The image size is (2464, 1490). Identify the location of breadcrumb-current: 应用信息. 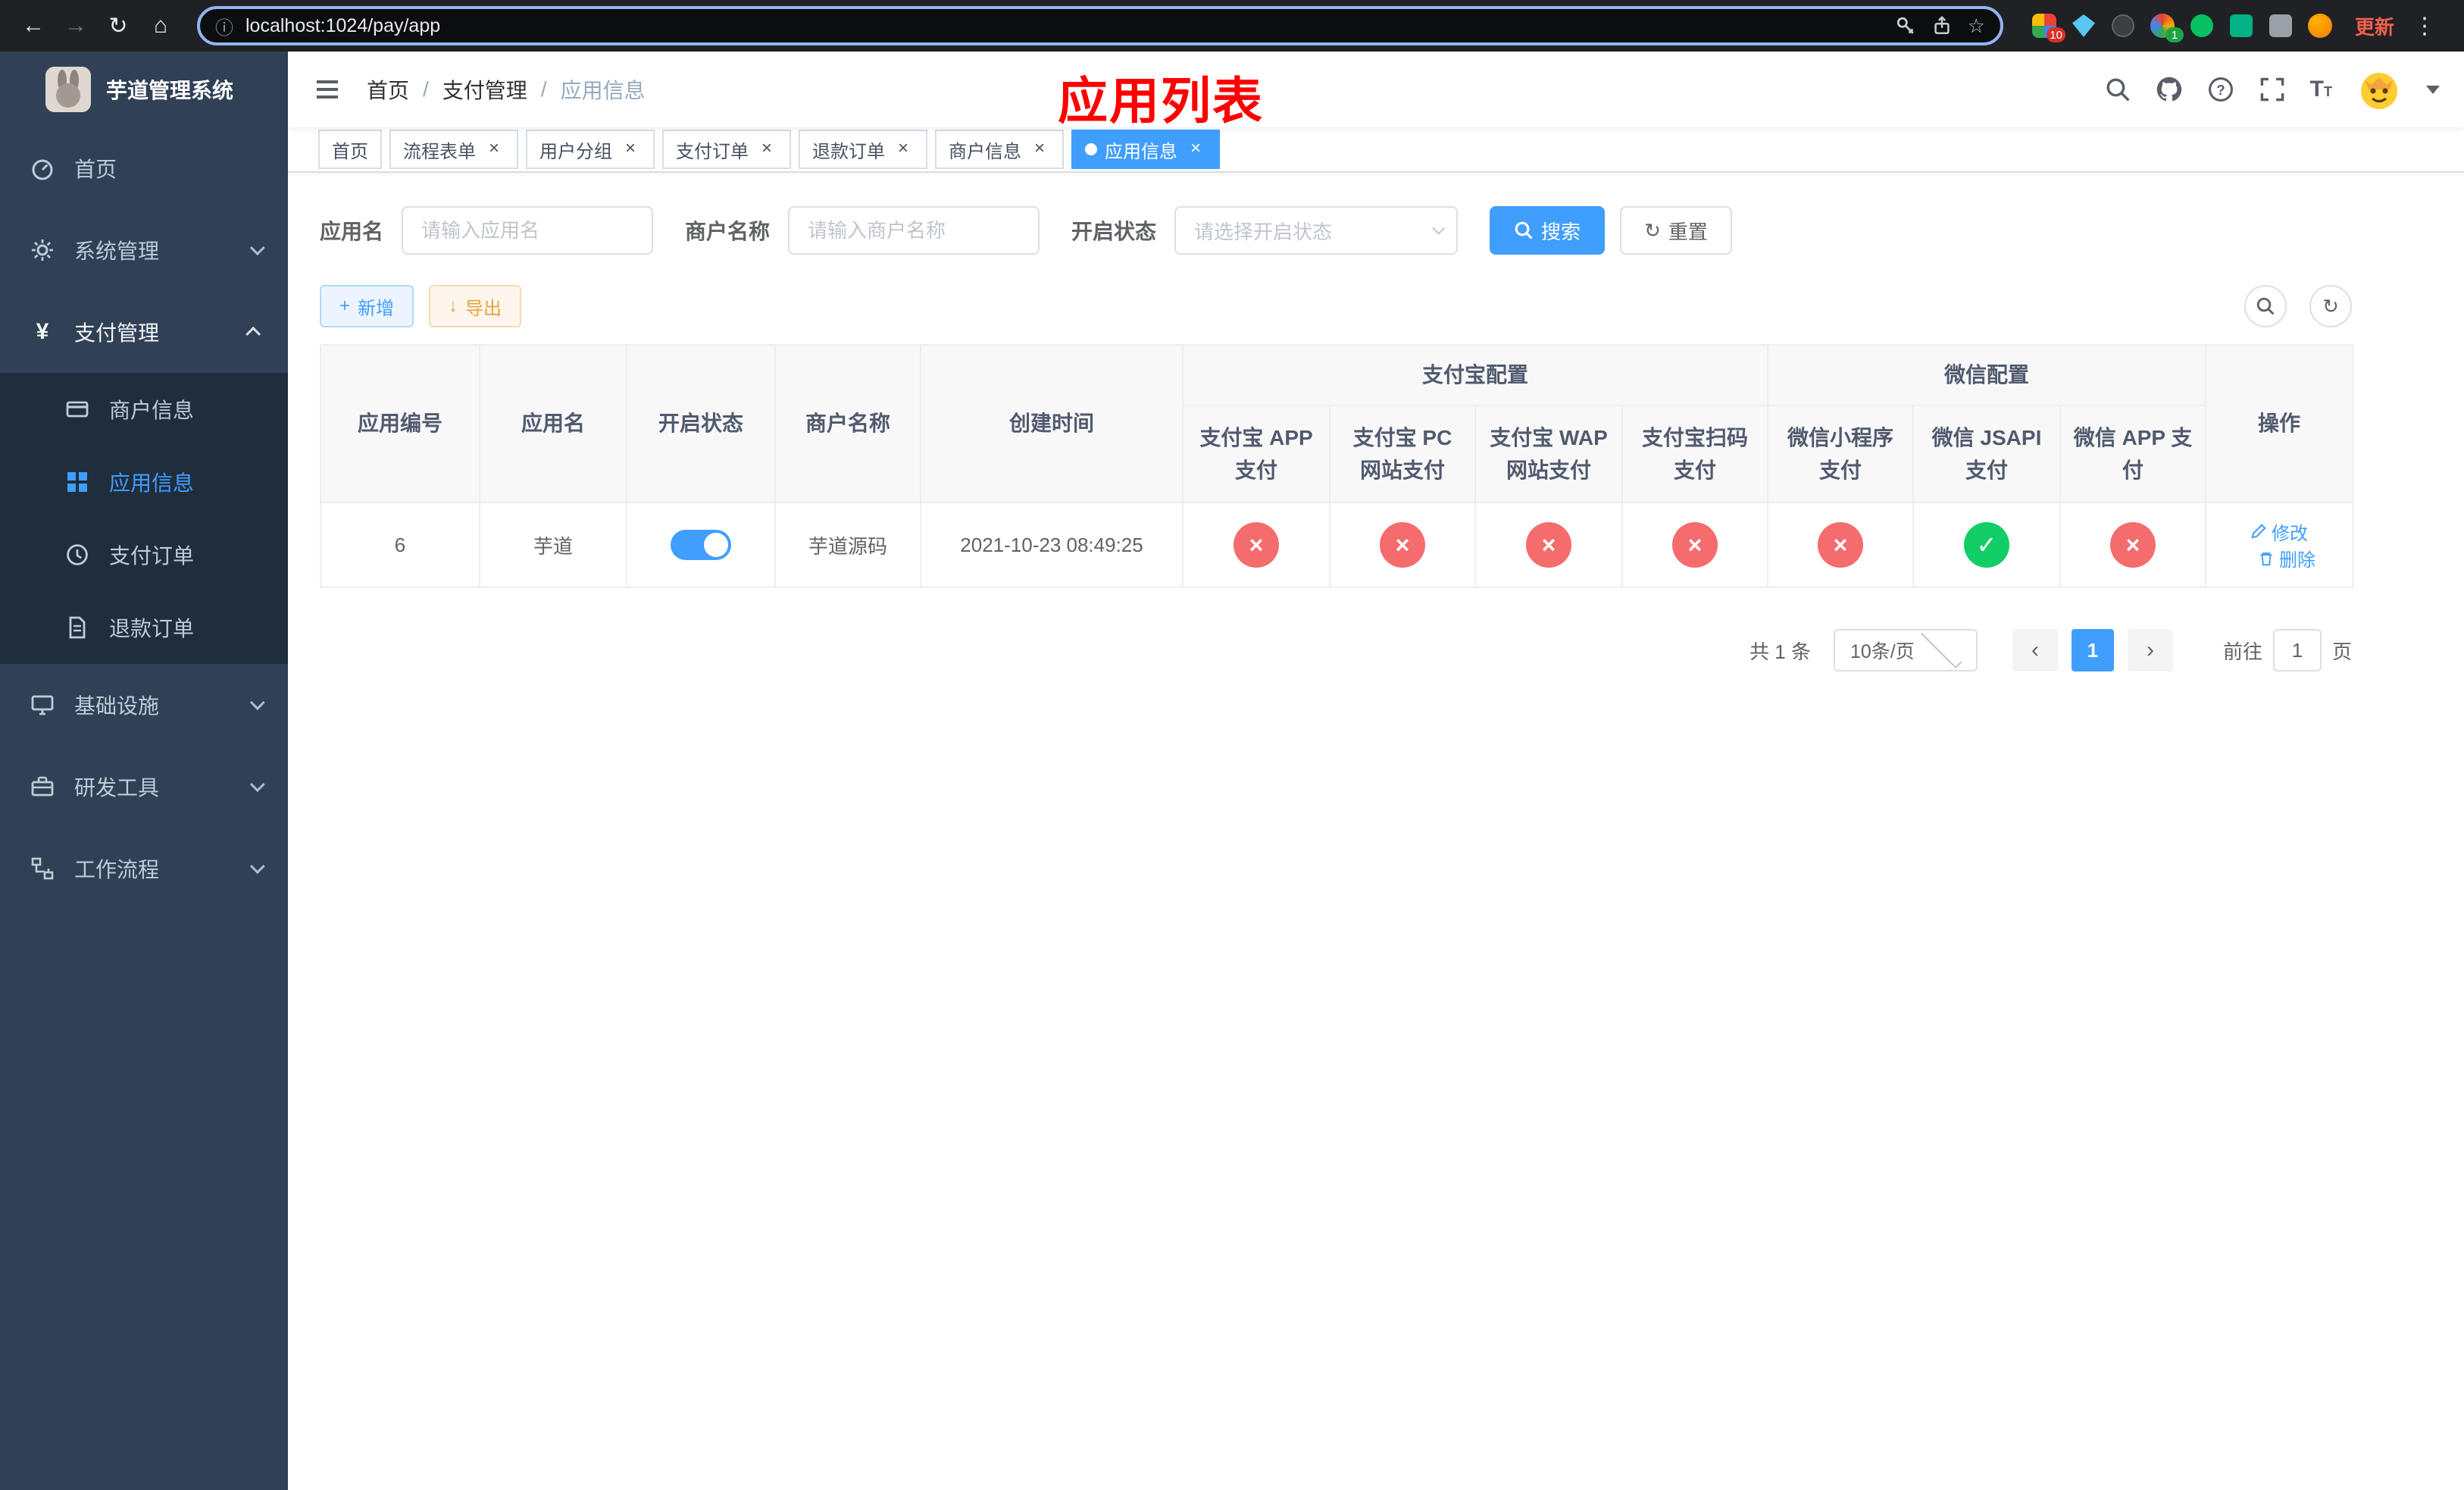
(603, 90).